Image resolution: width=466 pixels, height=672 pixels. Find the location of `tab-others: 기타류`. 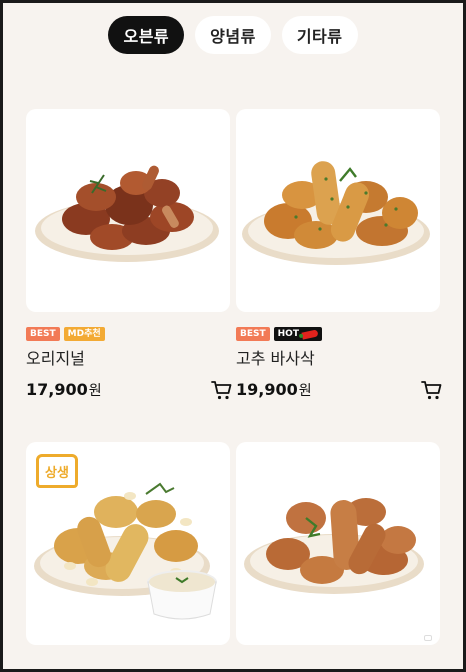

tab-others: 기타류 is located at coordinates (319, 35).